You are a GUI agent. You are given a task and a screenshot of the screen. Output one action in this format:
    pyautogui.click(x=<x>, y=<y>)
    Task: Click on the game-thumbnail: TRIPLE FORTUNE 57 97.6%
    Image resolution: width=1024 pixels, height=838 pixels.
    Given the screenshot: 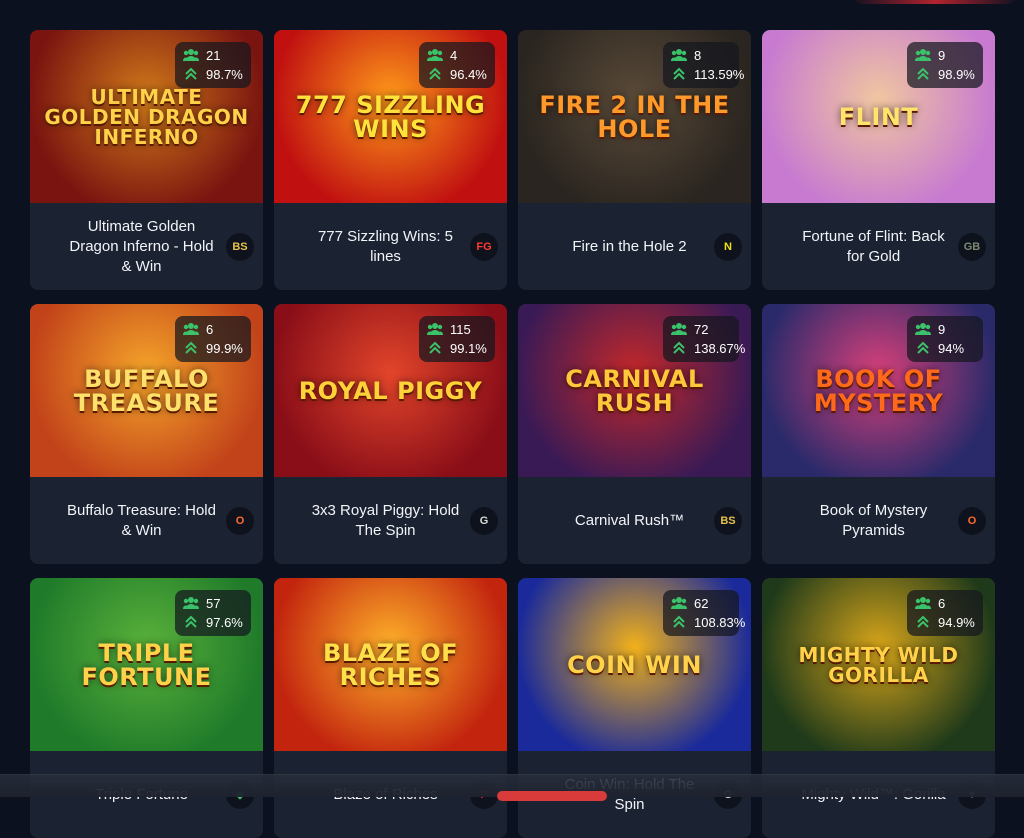 What is the action you would take?
    pyautogui.click(x=146, y=664)
    